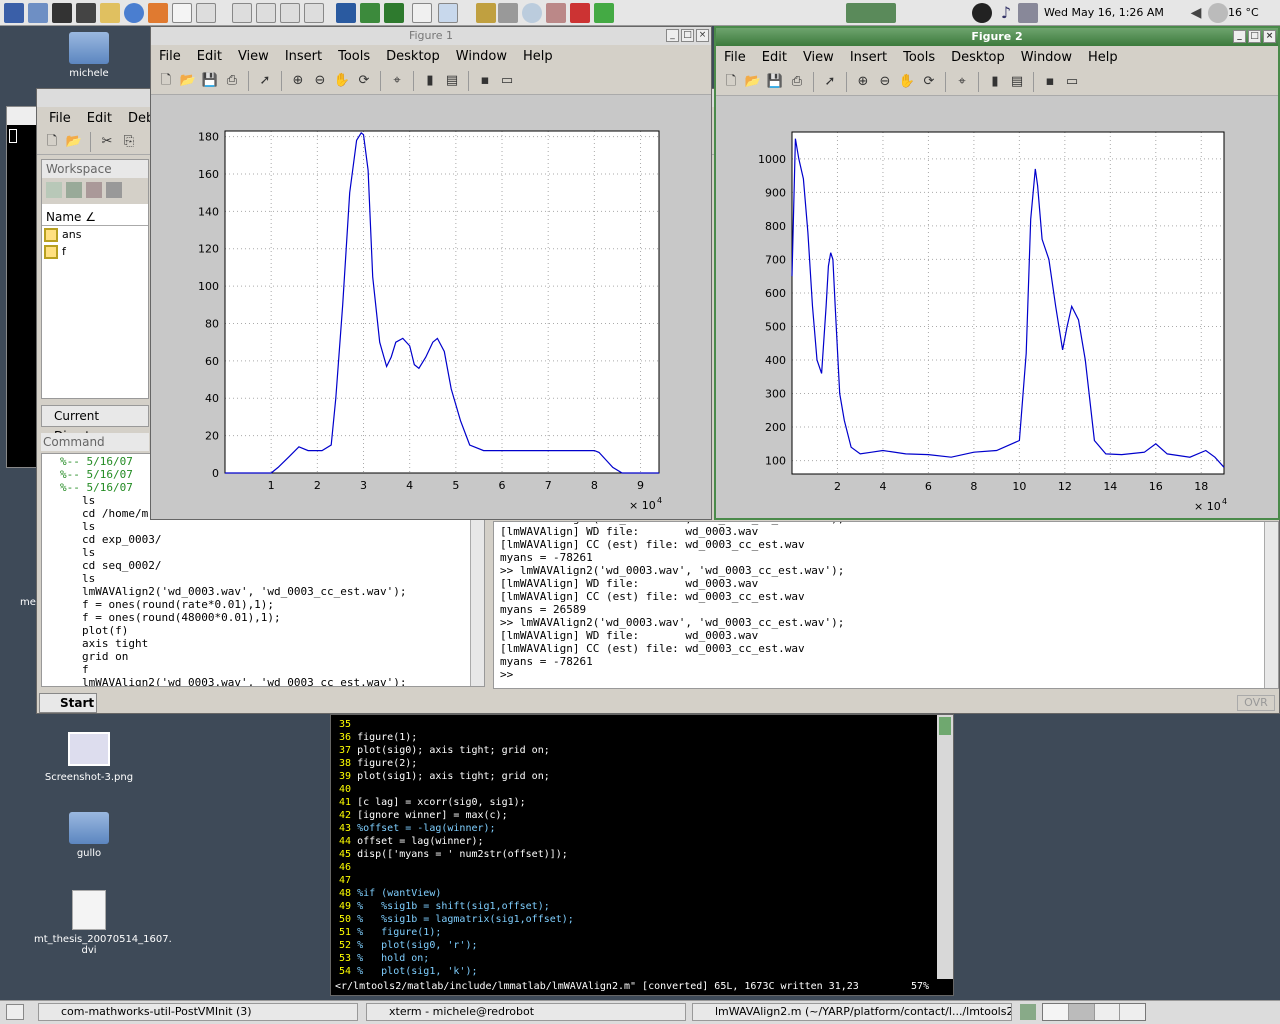 Image resolution: width=1280 pixels, height=1024 pixels. I want to click on copy-icon: ⎘, so click(129, 142).